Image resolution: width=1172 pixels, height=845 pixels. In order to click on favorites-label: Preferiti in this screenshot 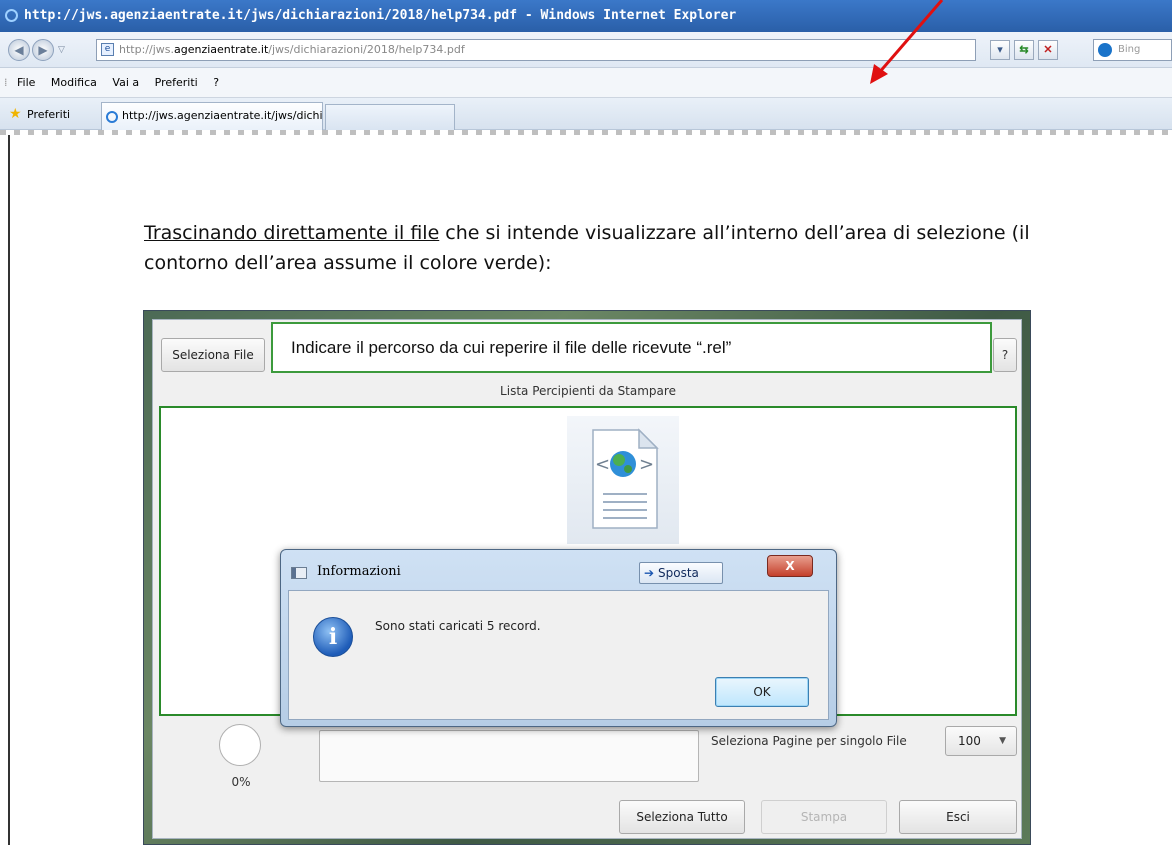, I will do `click(49, 114)`.